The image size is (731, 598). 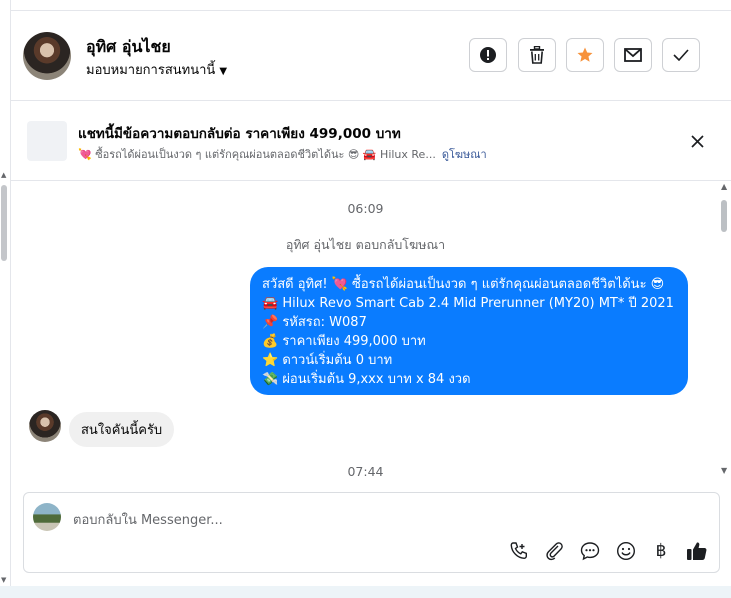 I want to click on close-banner-button, so click(x=697, y=141).